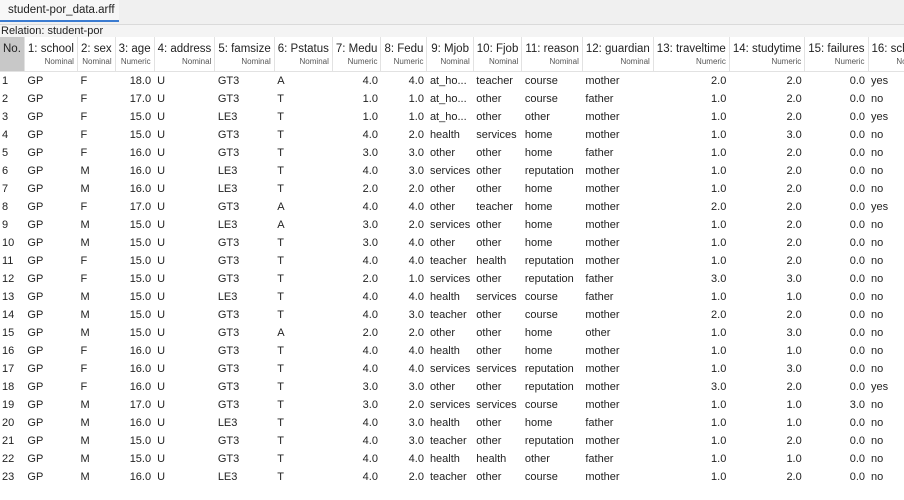 The image size is (904, 500). I want to click on table-cell: course, so click(552, 315).